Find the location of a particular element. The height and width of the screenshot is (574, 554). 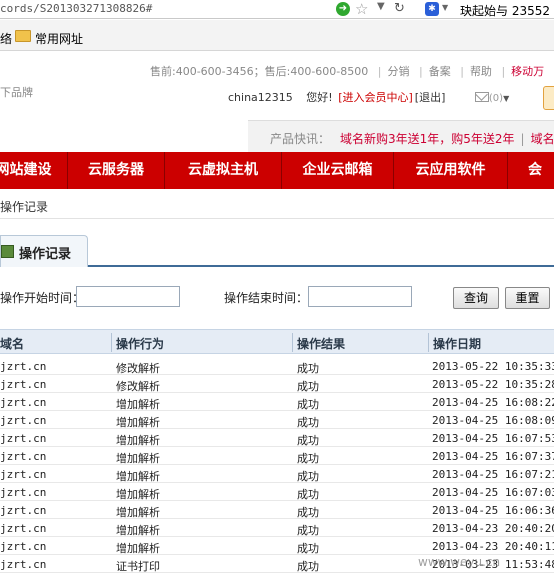

reload-icon: ↻ is located at coordinates (399, 8).